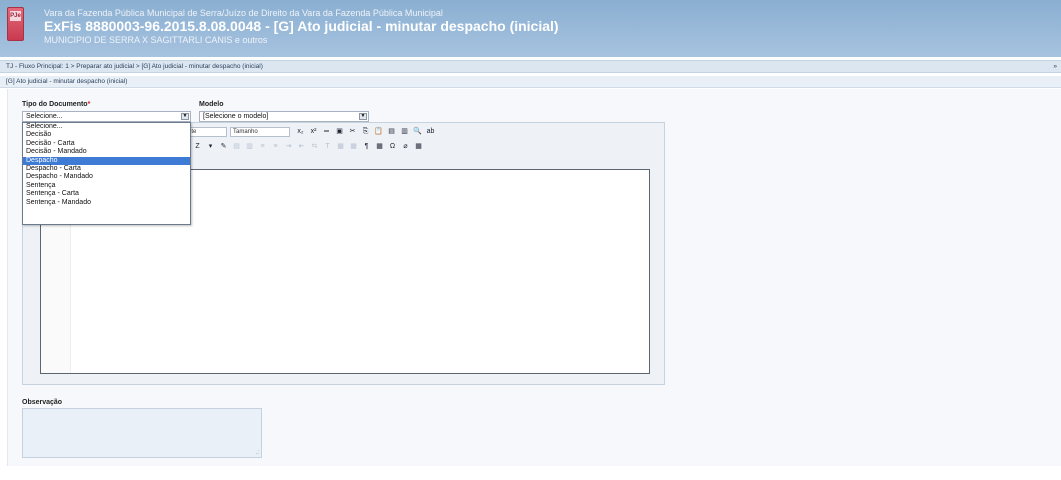  Describe the element at coordinates (300, 131) in the screenshot. I see `subscript-icon: x₂` at that location.